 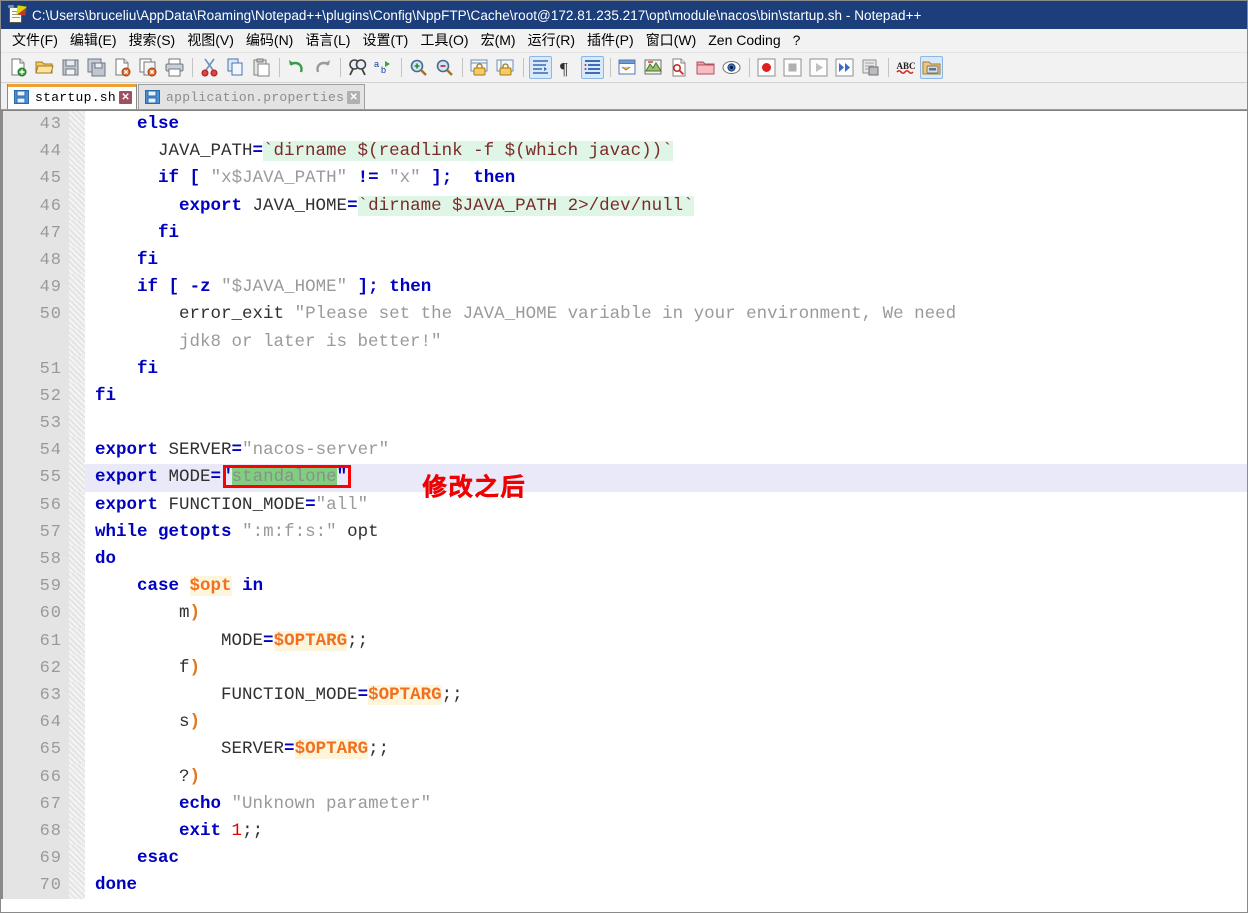 I want to click on cut-icon, so click(x=209, y=67).